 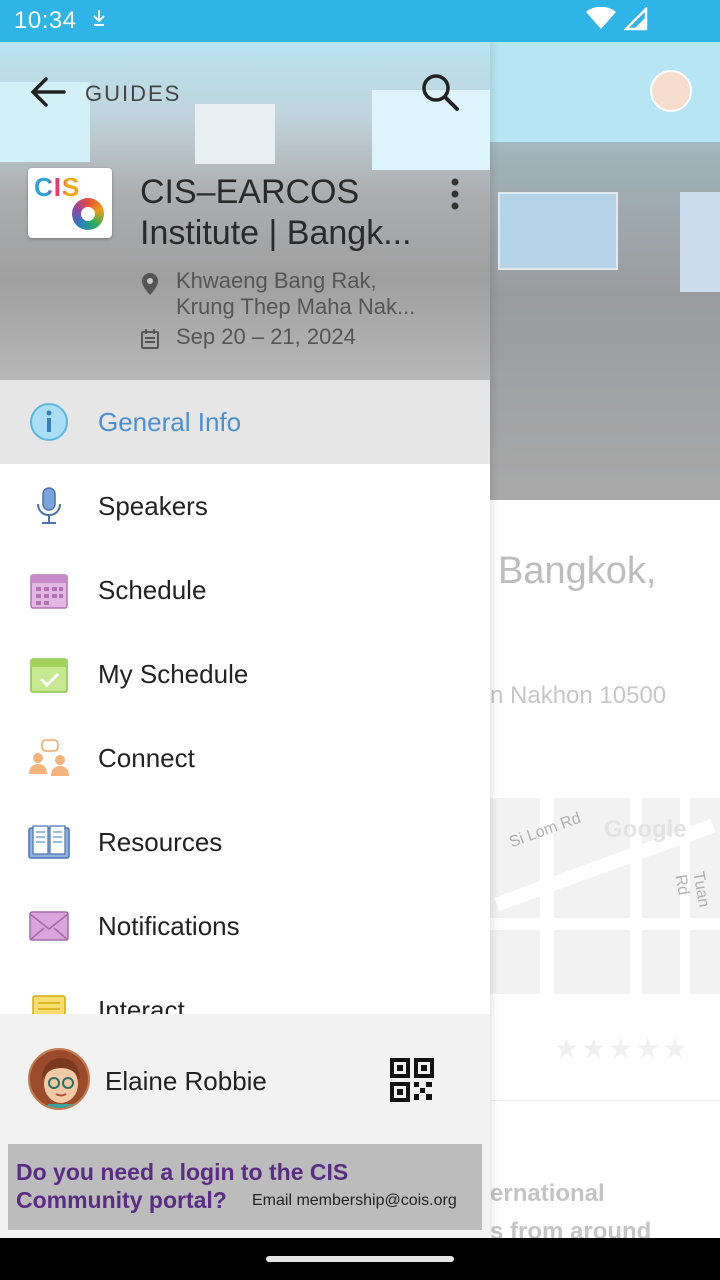 What do you see at coordinates (57, 187) in the screenshot?
I see `event-logo-text: CIS` at bounding box center [57, 187].